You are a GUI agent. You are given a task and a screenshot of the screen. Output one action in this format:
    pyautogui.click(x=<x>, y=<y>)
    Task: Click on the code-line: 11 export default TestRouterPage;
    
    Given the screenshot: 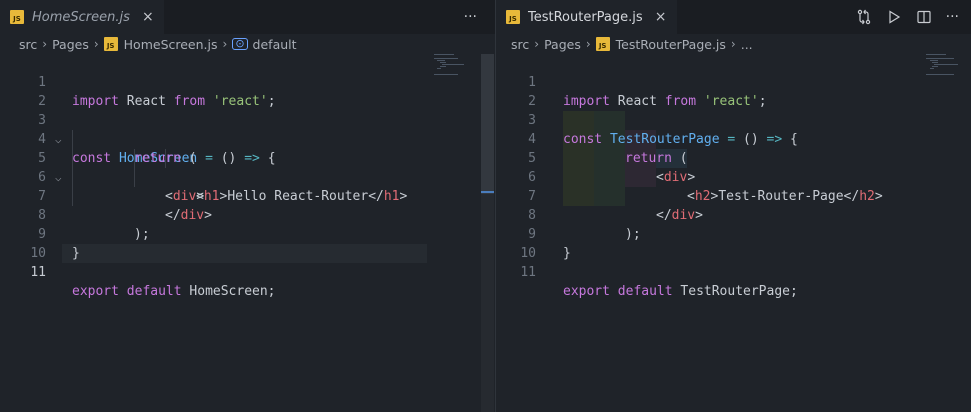 What is the action you would take?
    pyautogui.click(x=646, y=271)
    